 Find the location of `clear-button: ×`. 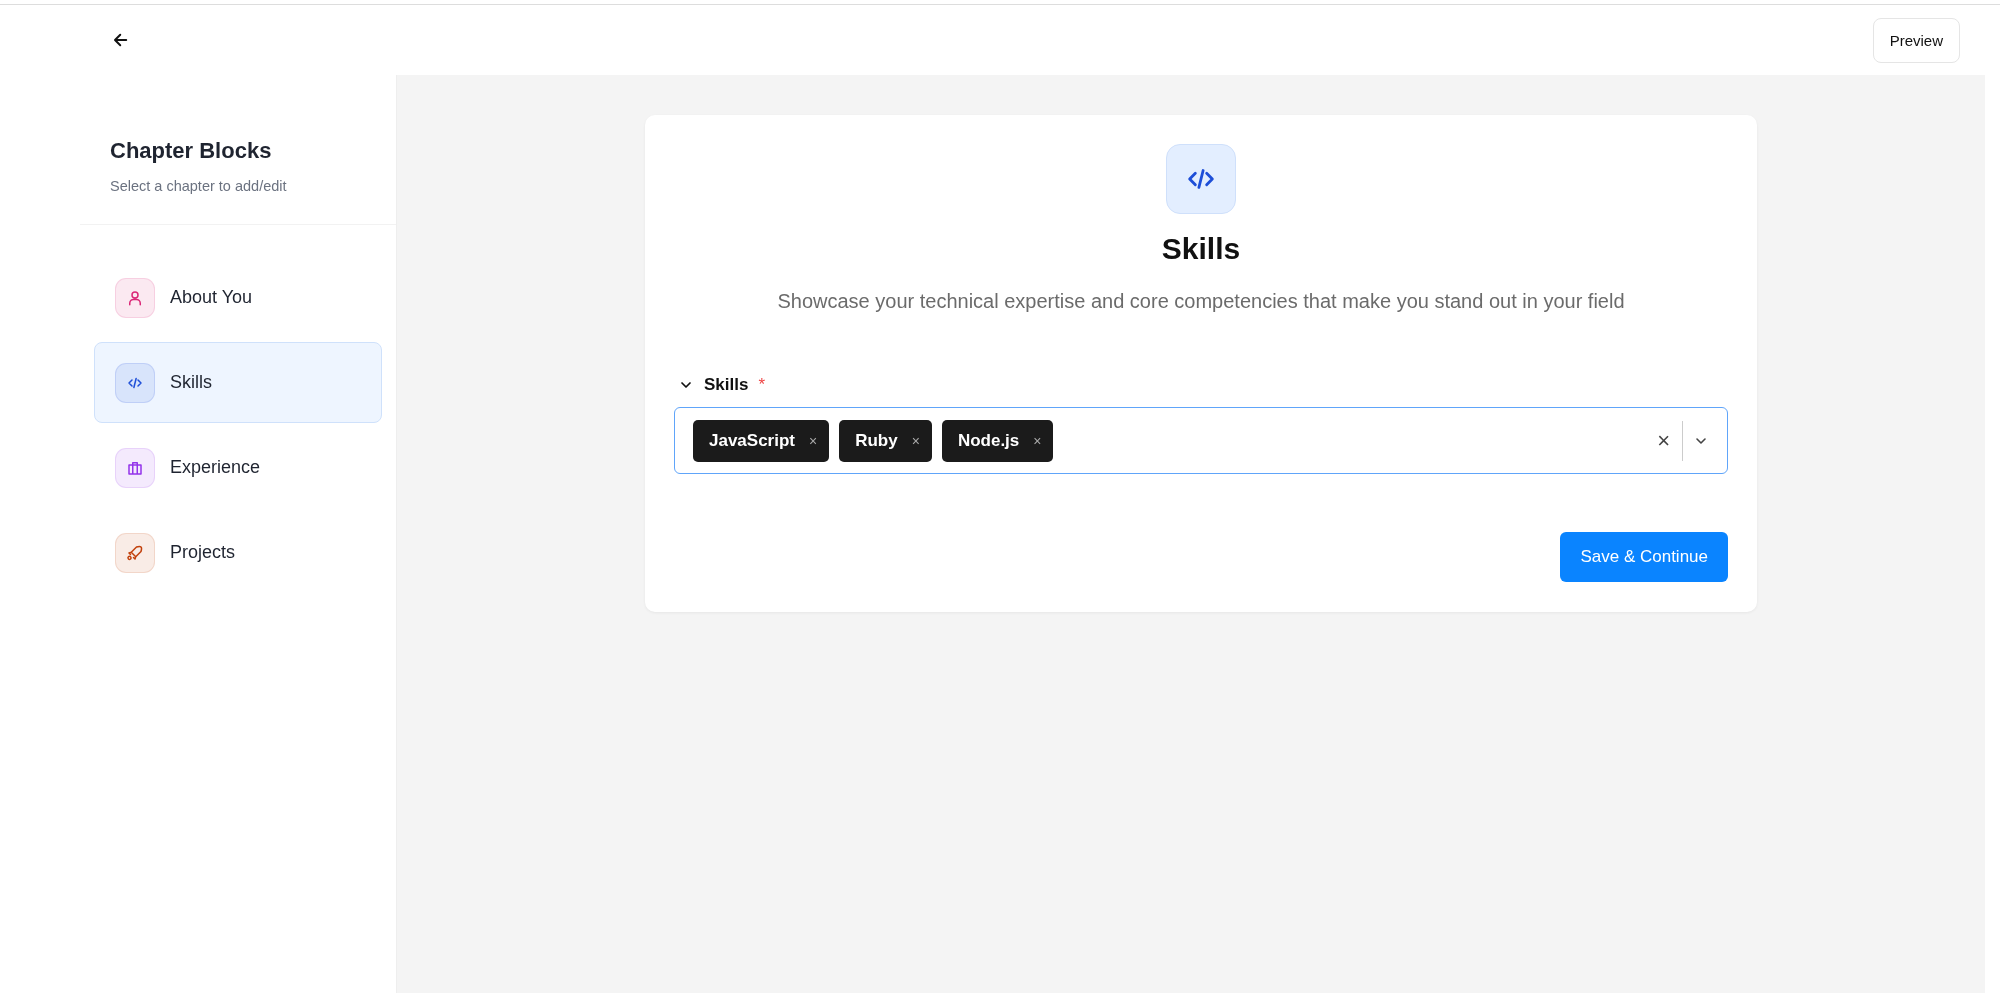

clear-button: × is located at coordinates (1663, 440).